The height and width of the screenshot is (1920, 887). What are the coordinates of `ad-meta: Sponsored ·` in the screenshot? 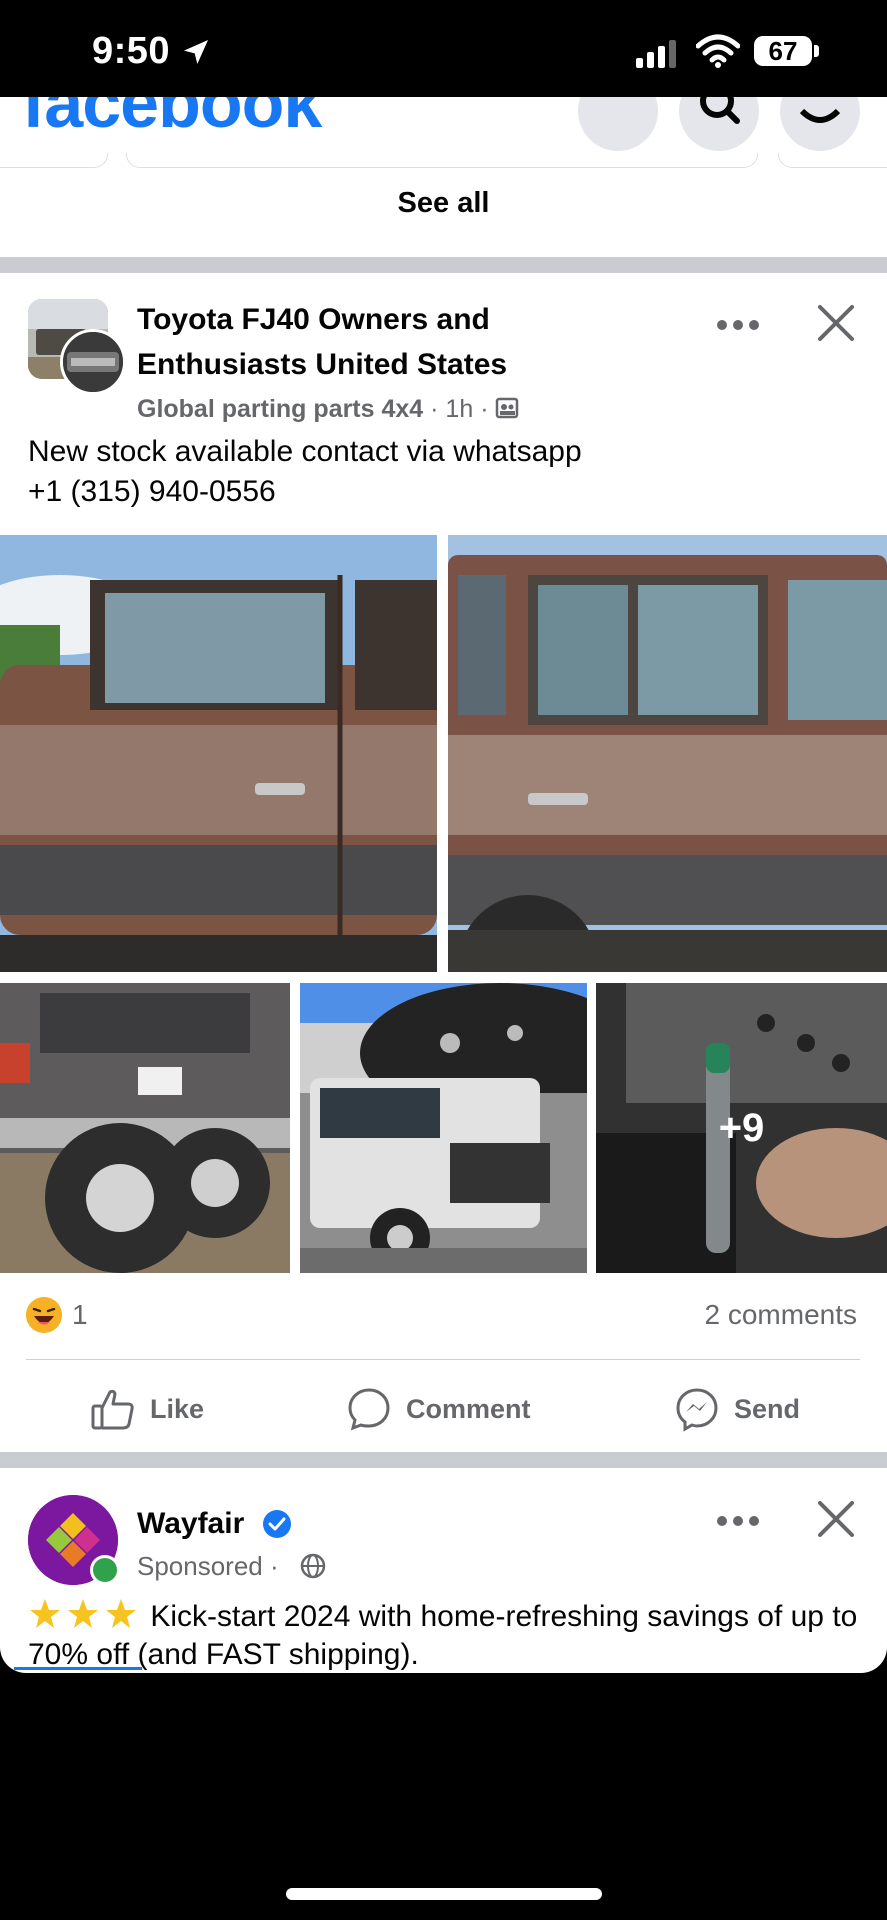 It's located at (208, 1566).